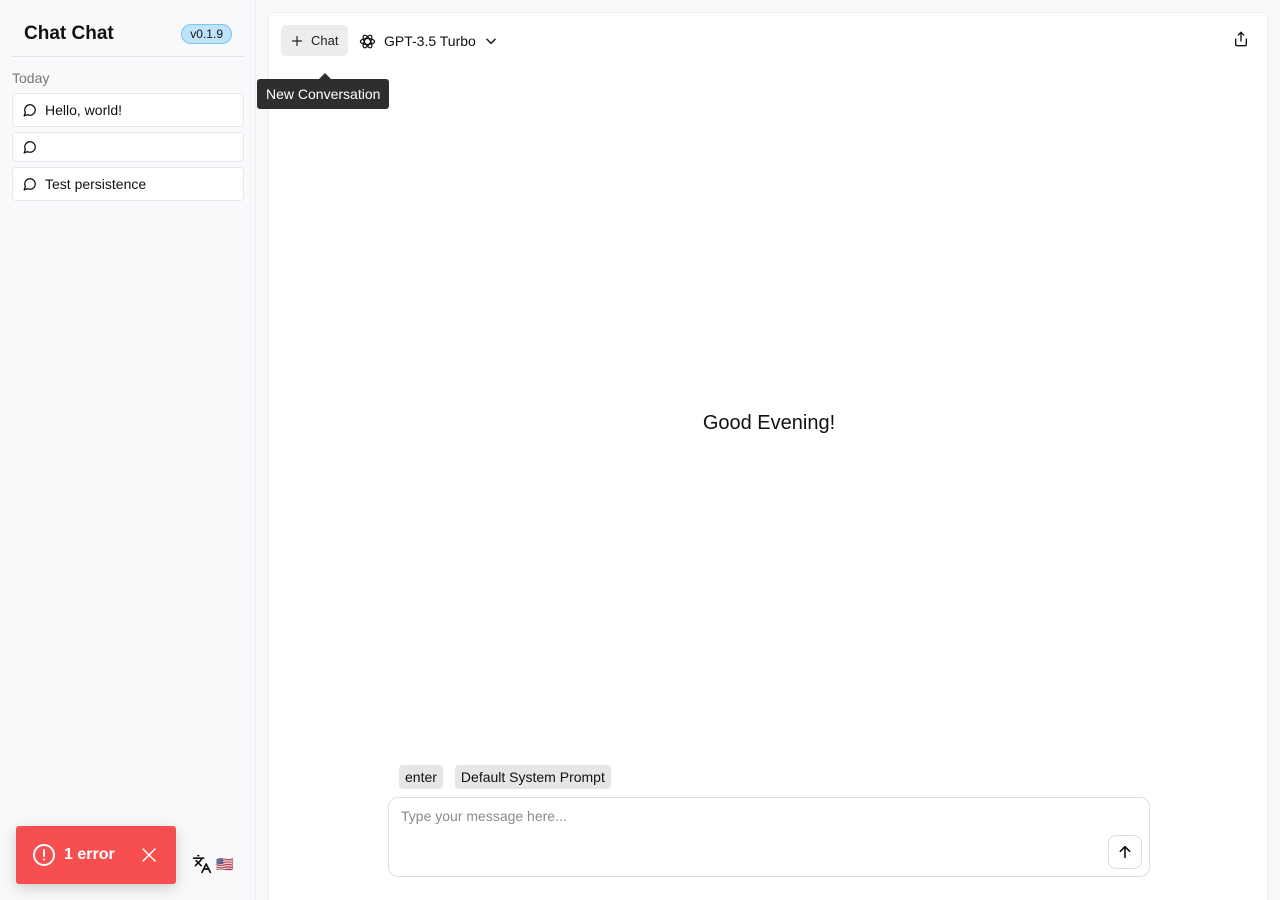 This screenshot has height=900, width=1280. Describe the element at coordinates (746, 836) in the screenshot. I see `message-input` at that location.